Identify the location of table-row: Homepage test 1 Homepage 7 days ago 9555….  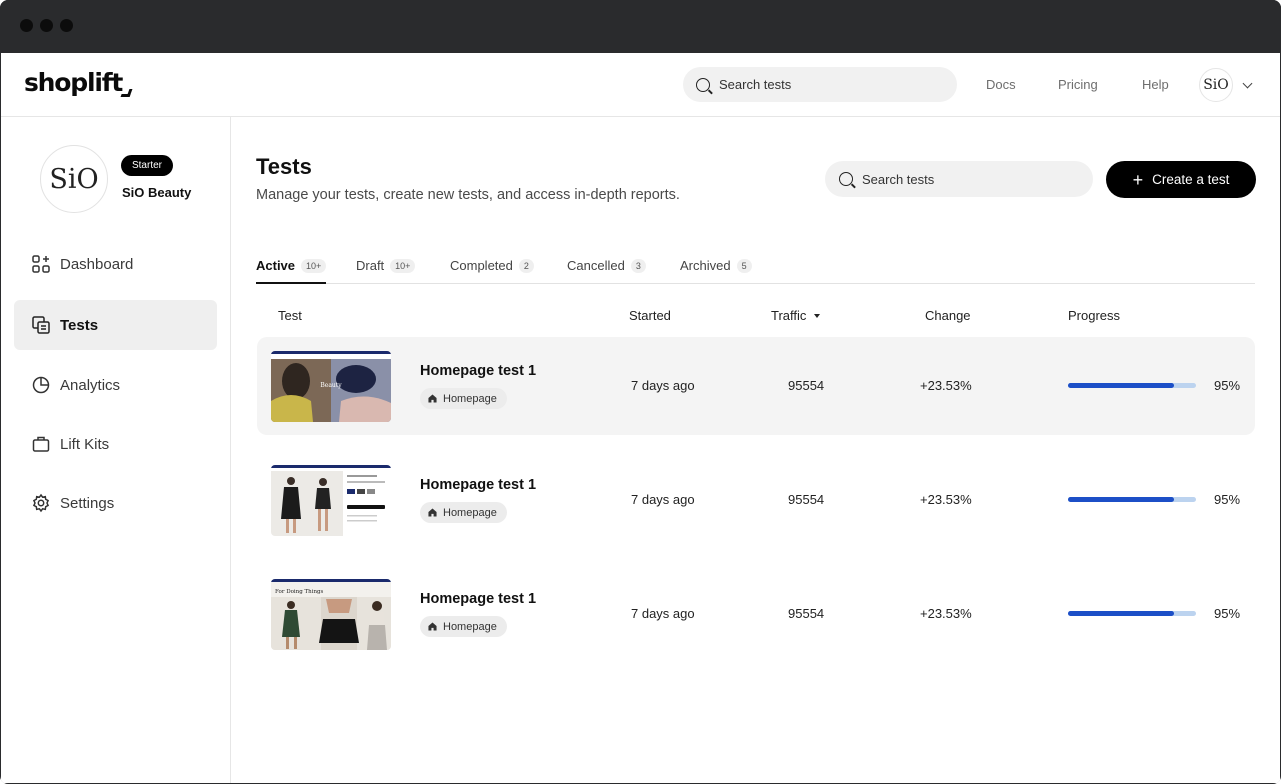
(756, 500).